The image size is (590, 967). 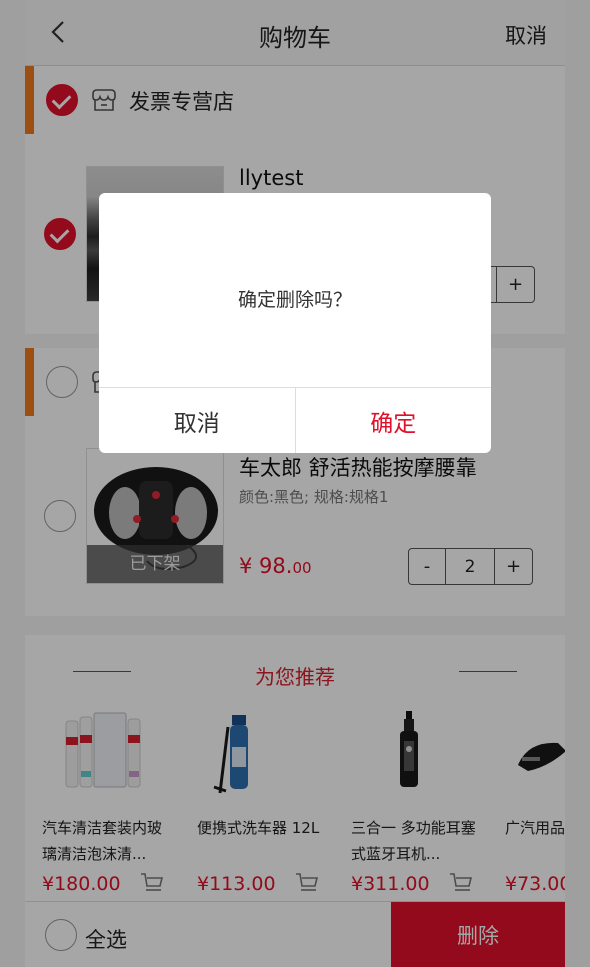 I want to click on dialog-message: 确定删除吗？, so click(x=294, y=300).